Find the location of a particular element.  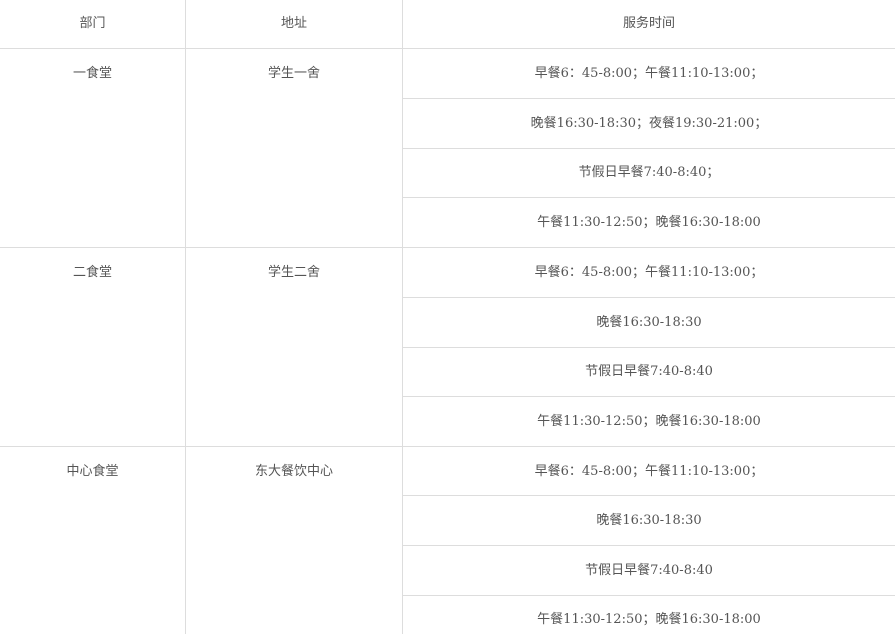

address-cell: 学生二舍 is located at coordinates (293, 272).